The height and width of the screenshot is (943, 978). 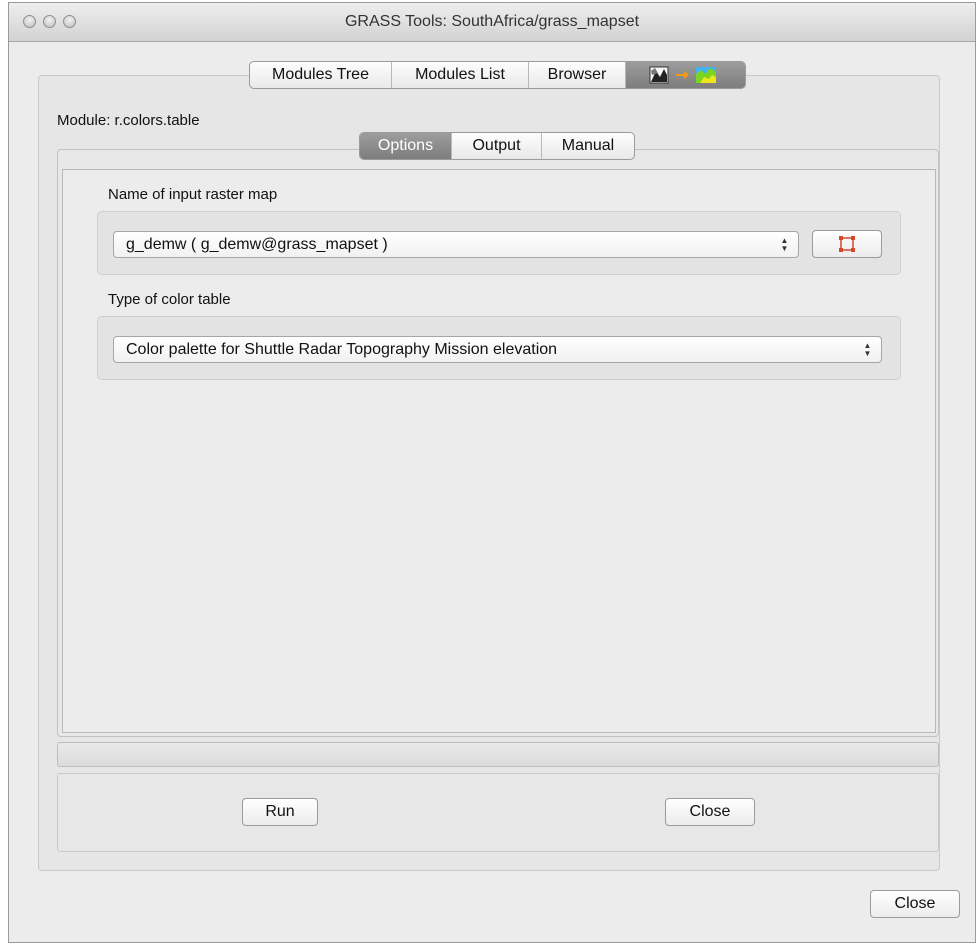 I want to click on module-name-label: Module: r.colors.table, so click(x=128, y=120).